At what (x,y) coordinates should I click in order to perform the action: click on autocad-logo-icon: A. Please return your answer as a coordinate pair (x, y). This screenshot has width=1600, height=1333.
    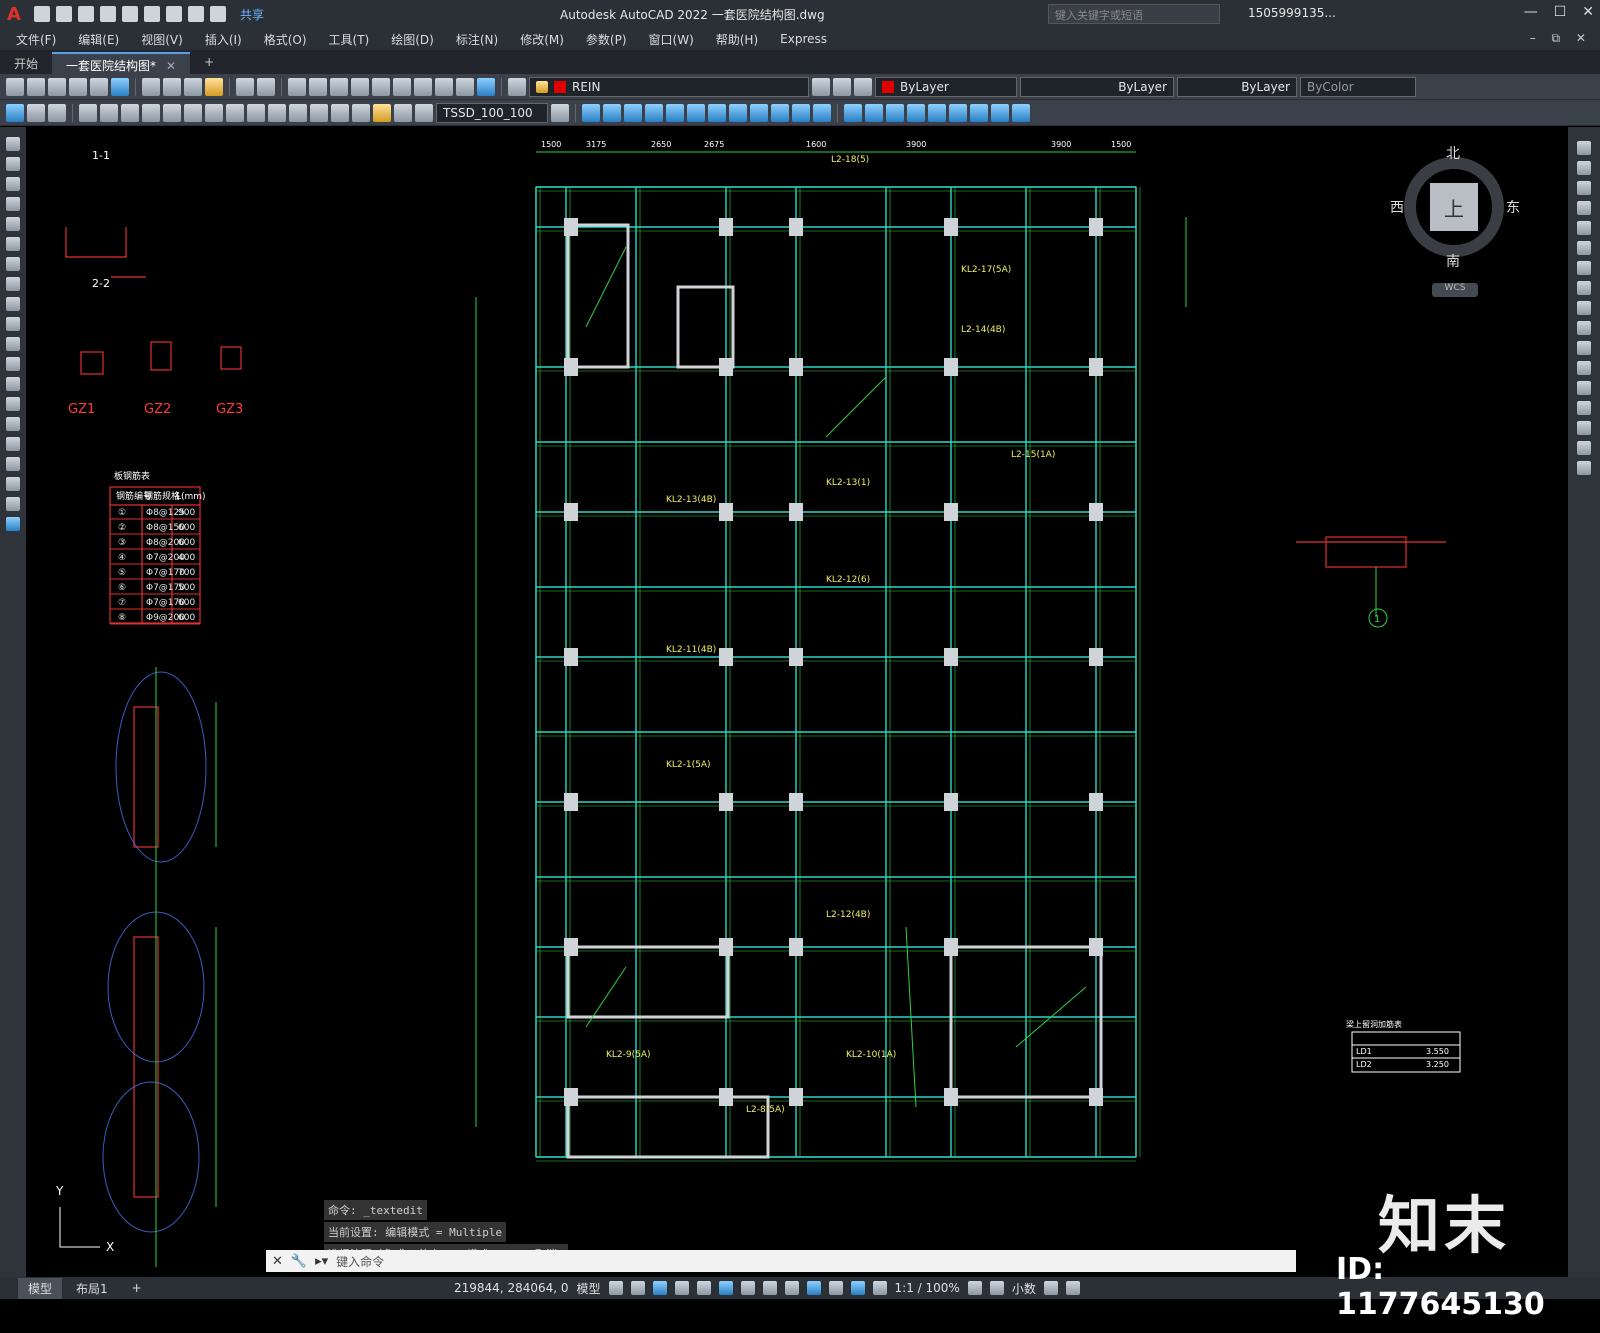
    Looking at the image, I should click on (14, 14).